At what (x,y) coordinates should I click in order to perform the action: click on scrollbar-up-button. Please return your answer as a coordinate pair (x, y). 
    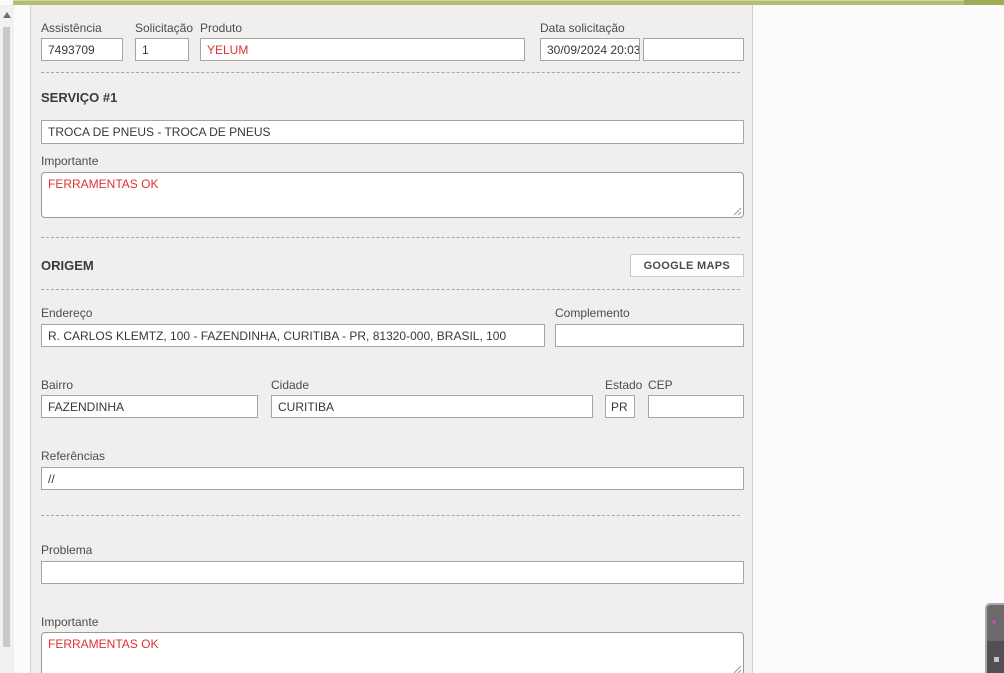
    Looking at the image, I should click on (7, 15).